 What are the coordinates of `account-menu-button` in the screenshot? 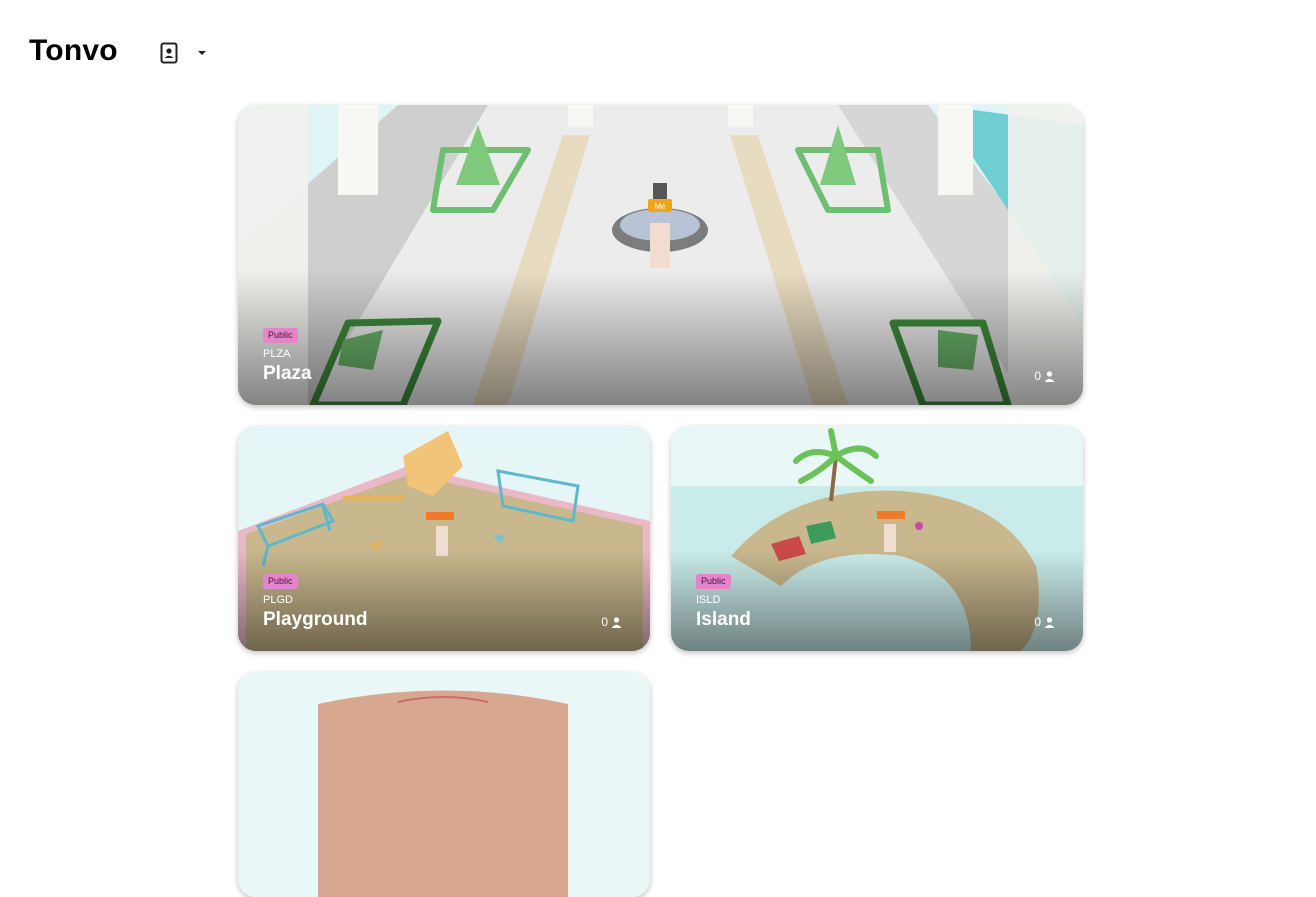 It's located at (183, 53).